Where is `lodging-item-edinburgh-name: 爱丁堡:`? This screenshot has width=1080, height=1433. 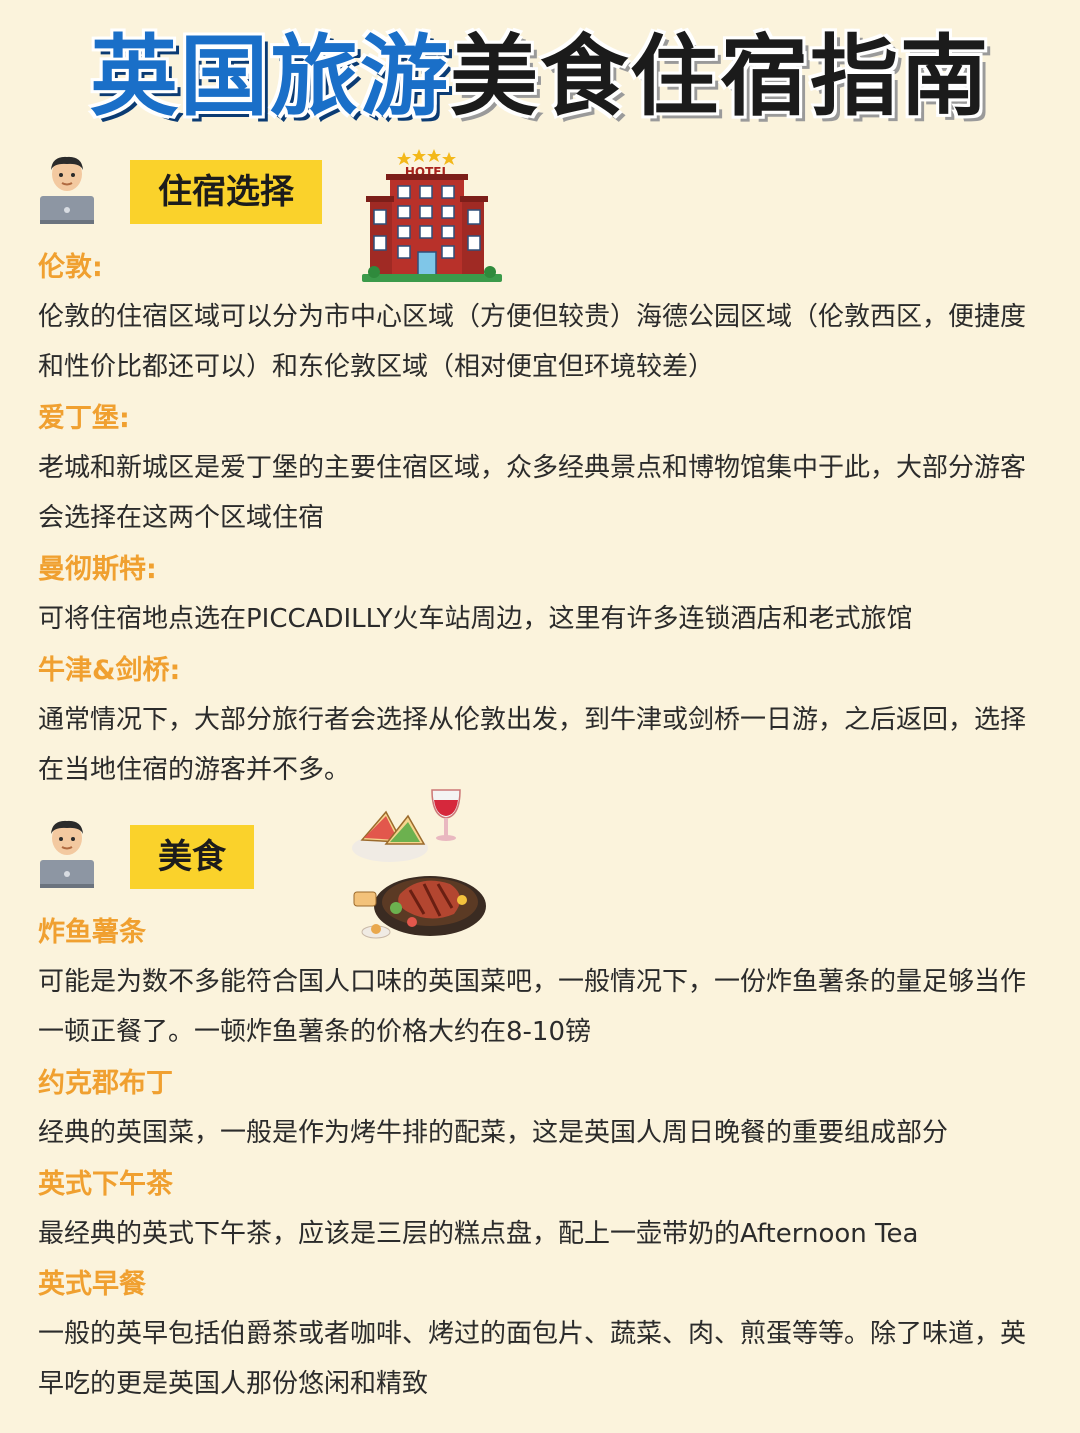
lodging-item-edinburgh-name: 爱丁堡: is located at coordinates (84, 418).